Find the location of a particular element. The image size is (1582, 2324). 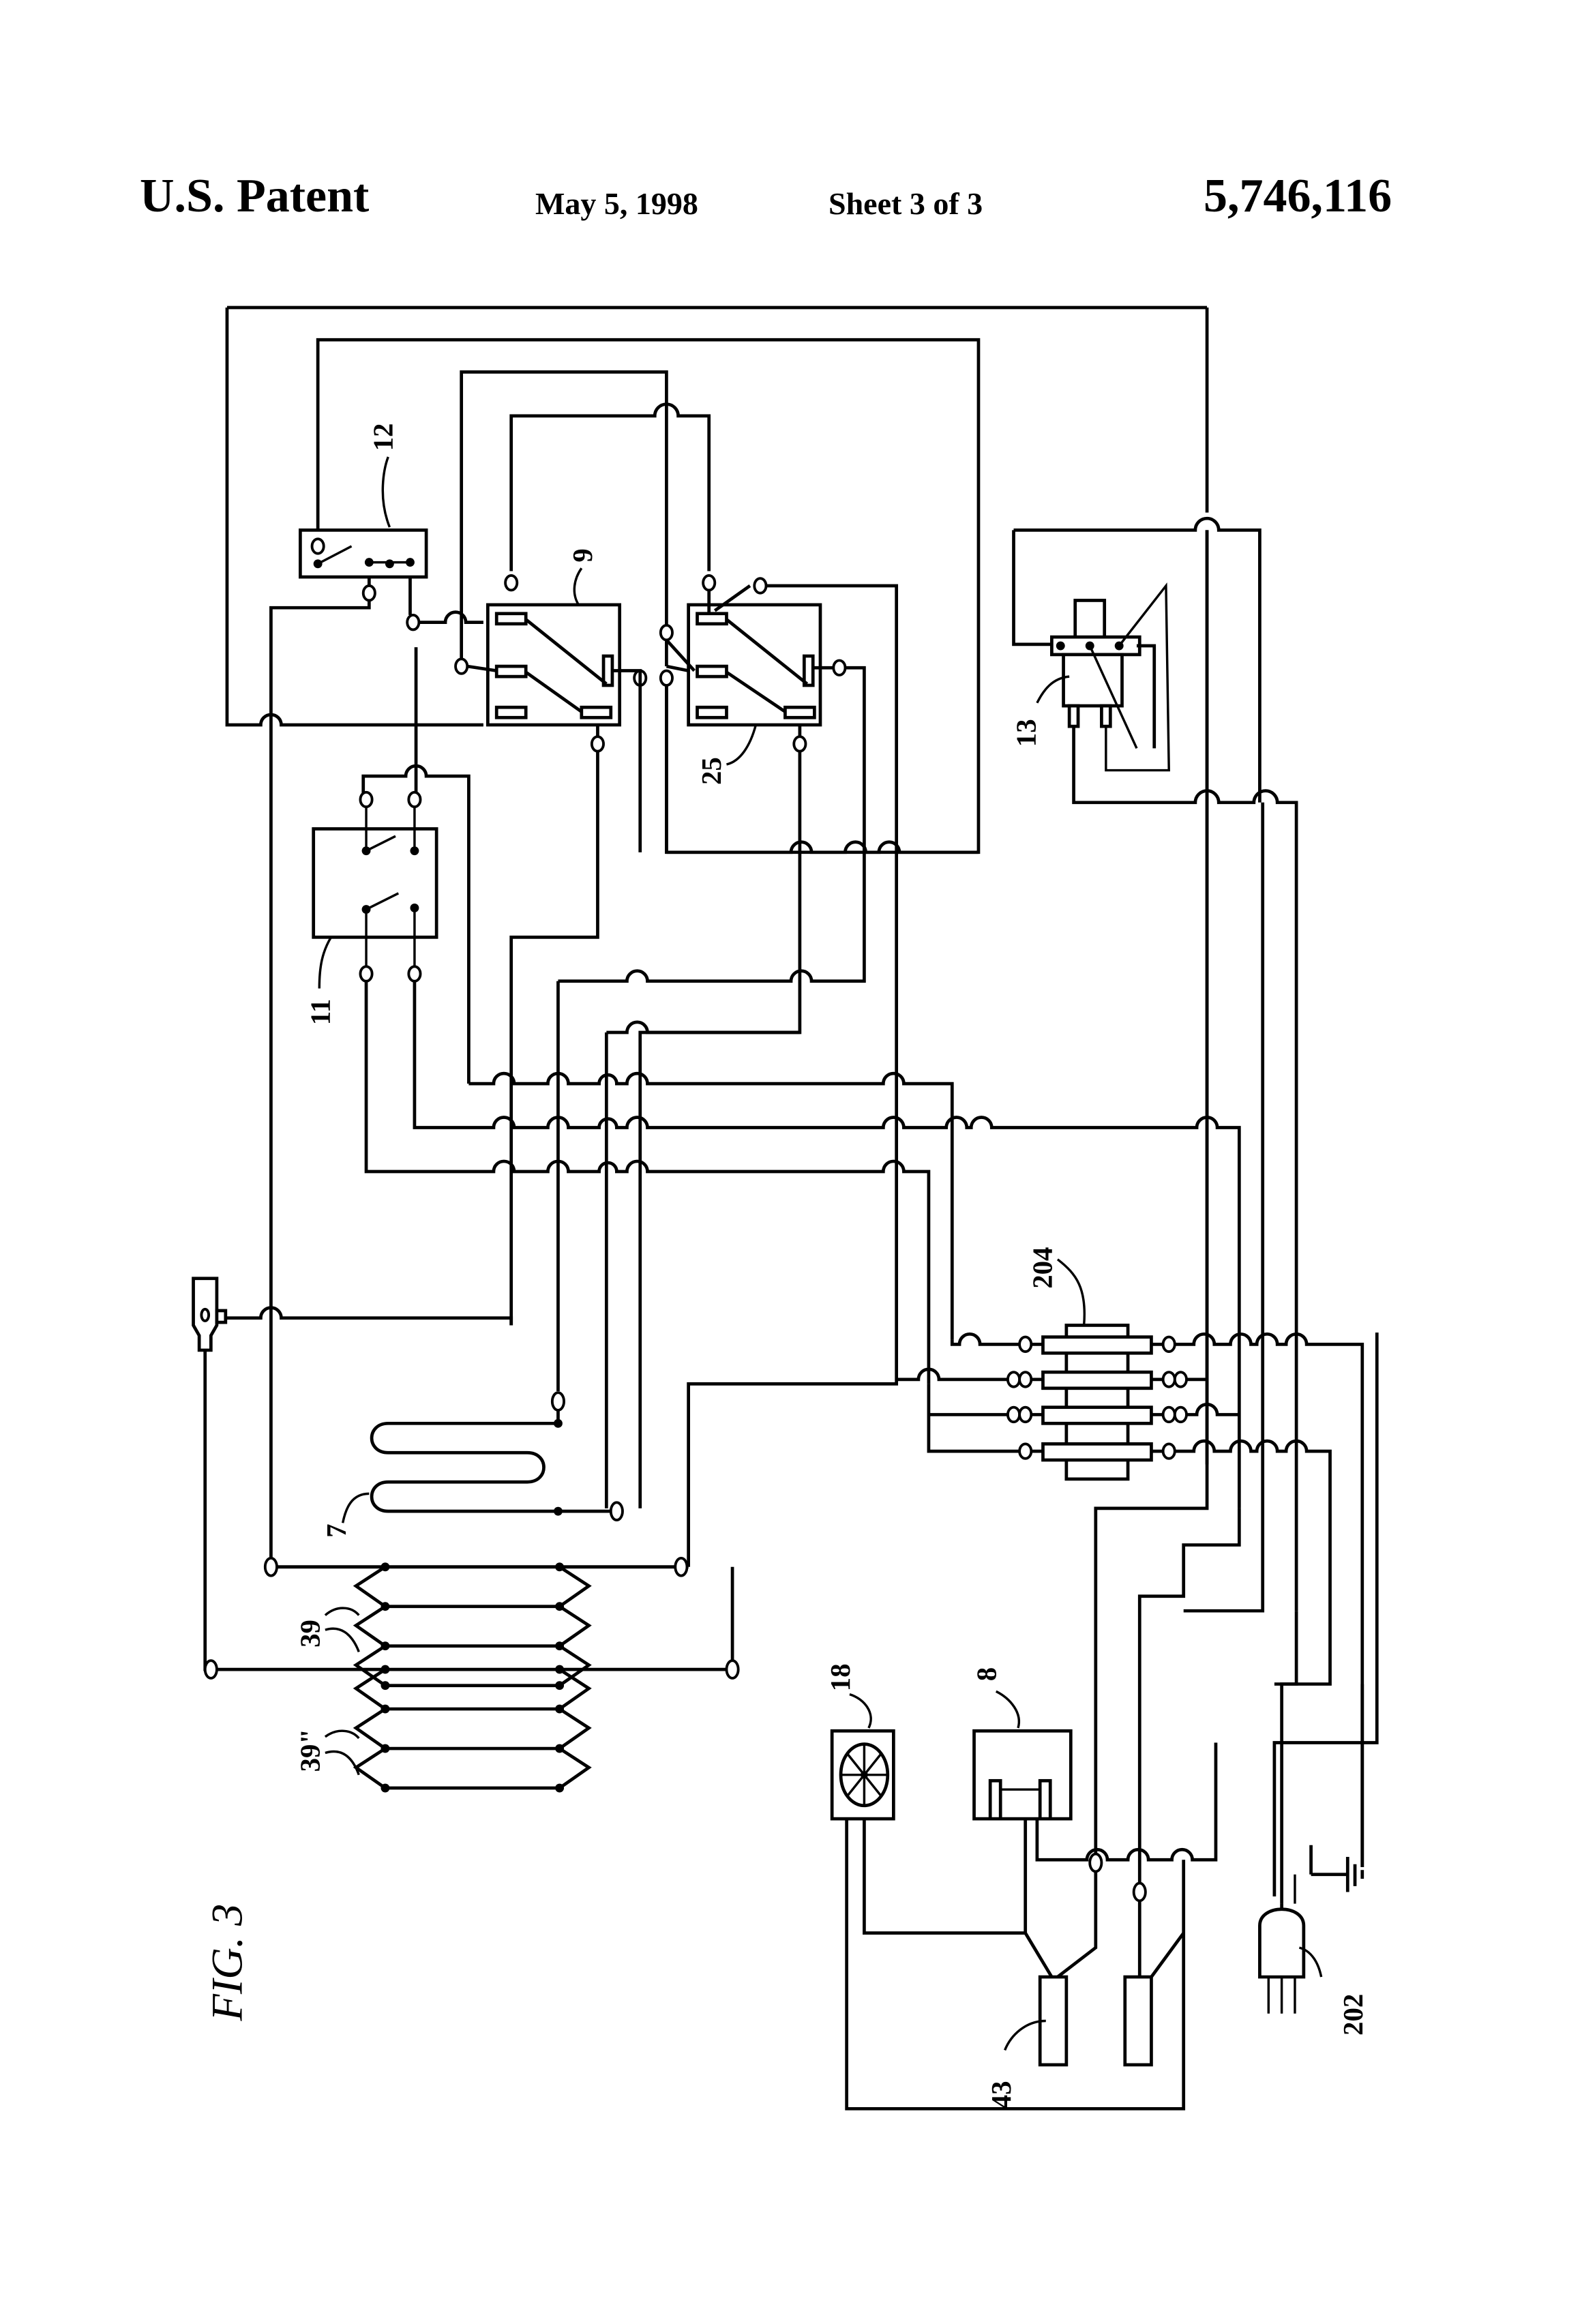

double-switch-11: 11 is located at coordinates (388, 865).